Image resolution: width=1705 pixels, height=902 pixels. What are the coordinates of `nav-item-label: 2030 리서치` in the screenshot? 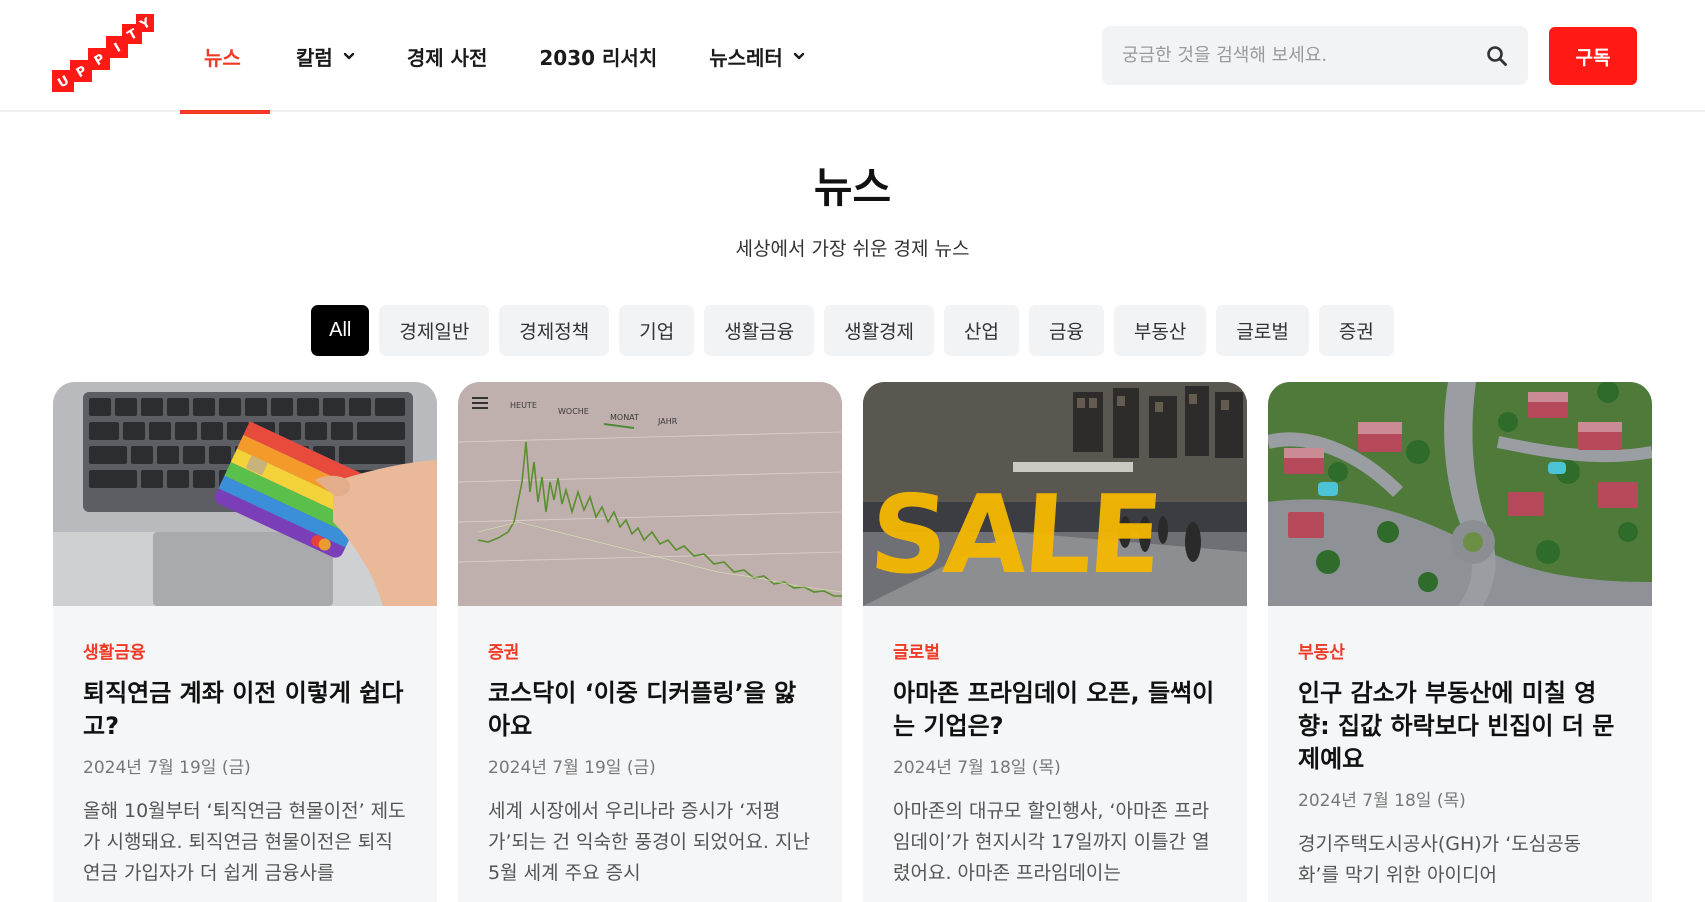 It's located at (598, 57).